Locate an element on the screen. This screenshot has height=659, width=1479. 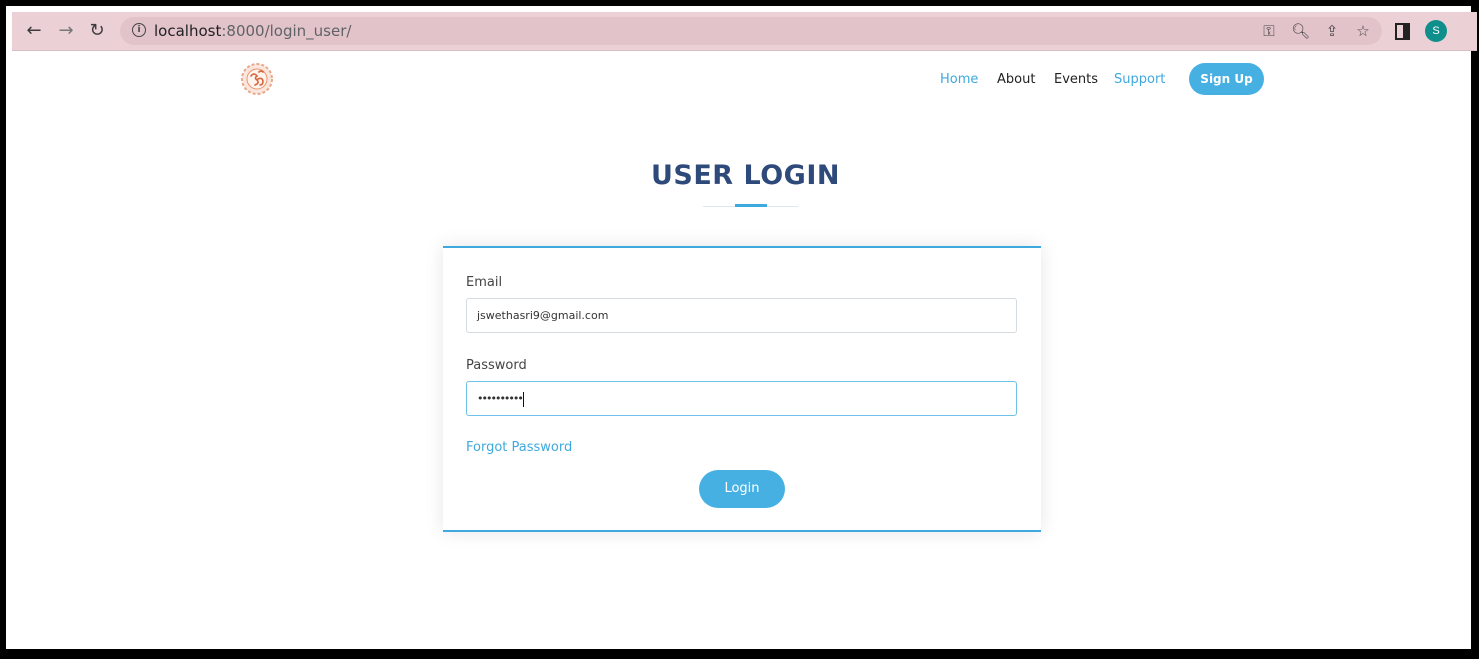
bookmark-star-icon: ☆ is located at coordinates (1363, 31).